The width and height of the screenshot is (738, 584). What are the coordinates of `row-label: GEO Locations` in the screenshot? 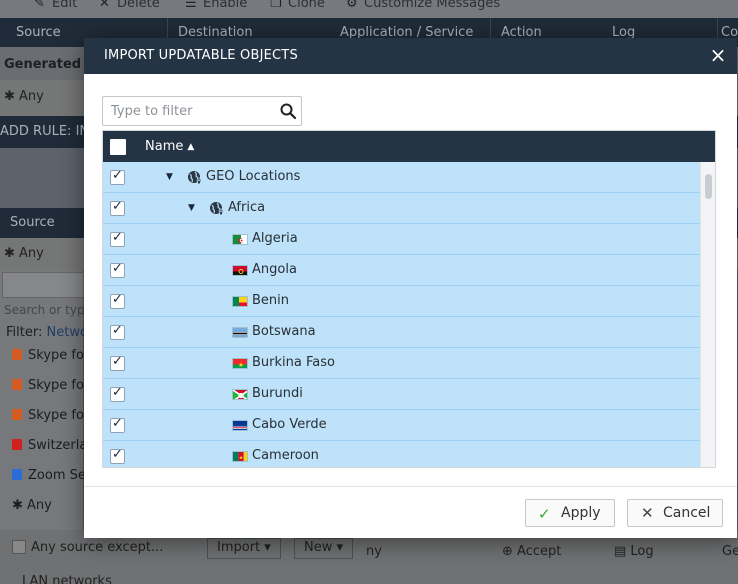 It's located at (253, 176).